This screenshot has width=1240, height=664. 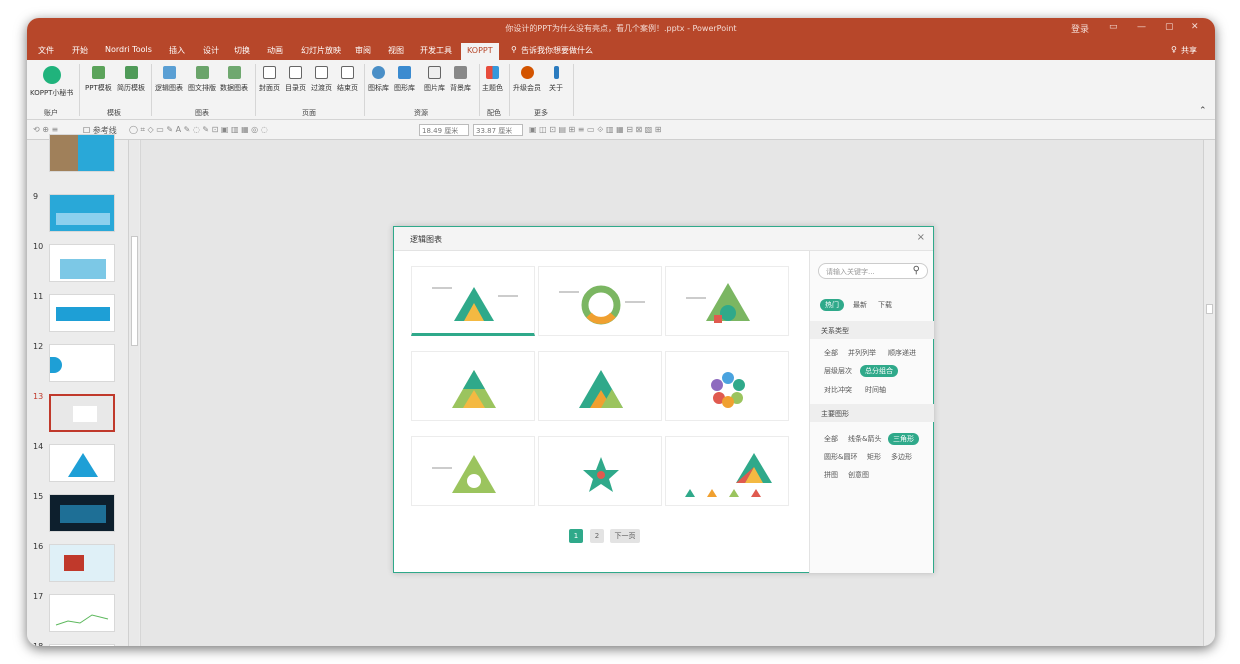 I want to click on bar-chart-icon, so click(x=234, y=72).